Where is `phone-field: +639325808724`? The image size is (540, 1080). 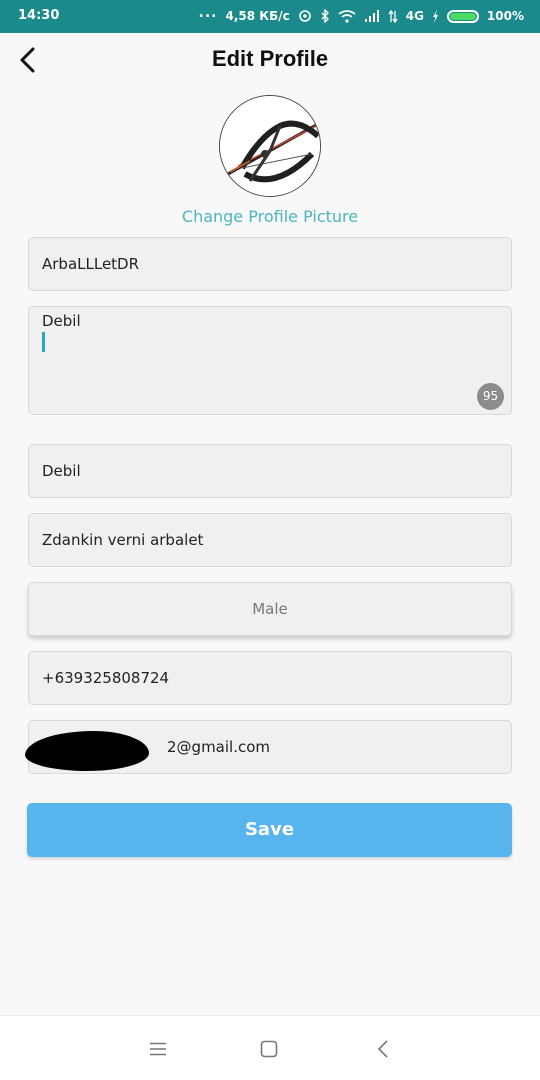
phone-field: +639325808724 is located at coordinates (270, 678).